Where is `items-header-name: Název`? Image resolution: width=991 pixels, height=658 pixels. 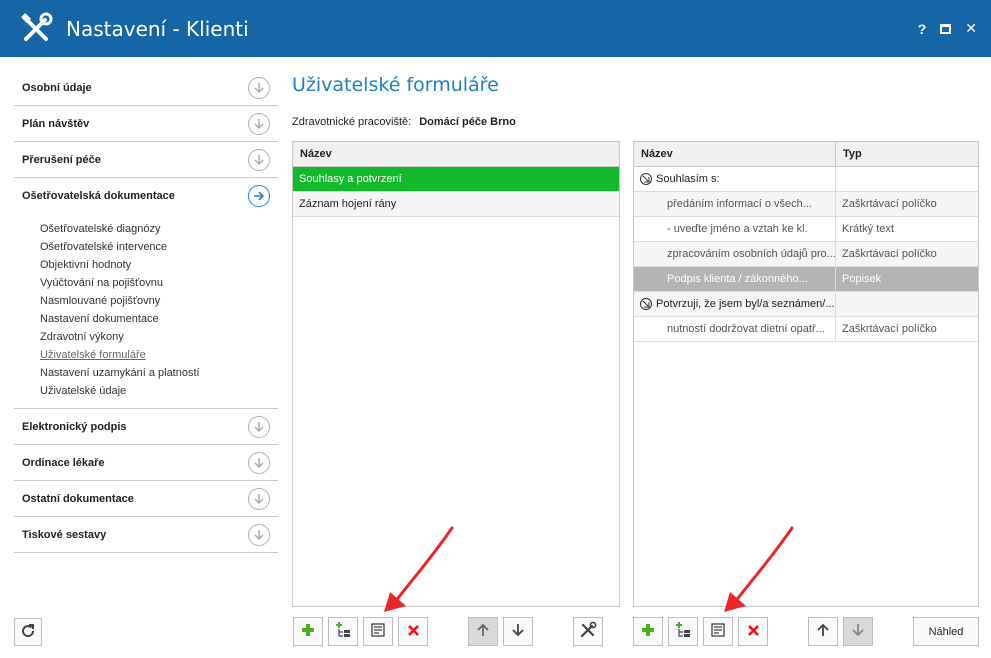 items-header-name: Název is located at coordinates (735, 154).